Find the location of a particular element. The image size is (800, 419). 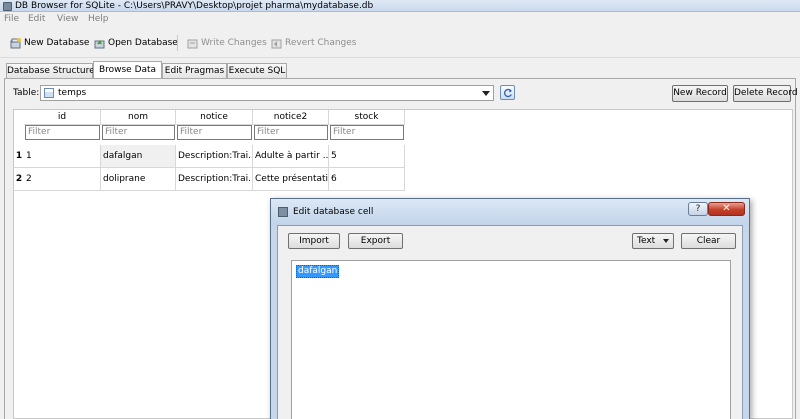

dialog-app-icon is located at coordinates (283, 212).